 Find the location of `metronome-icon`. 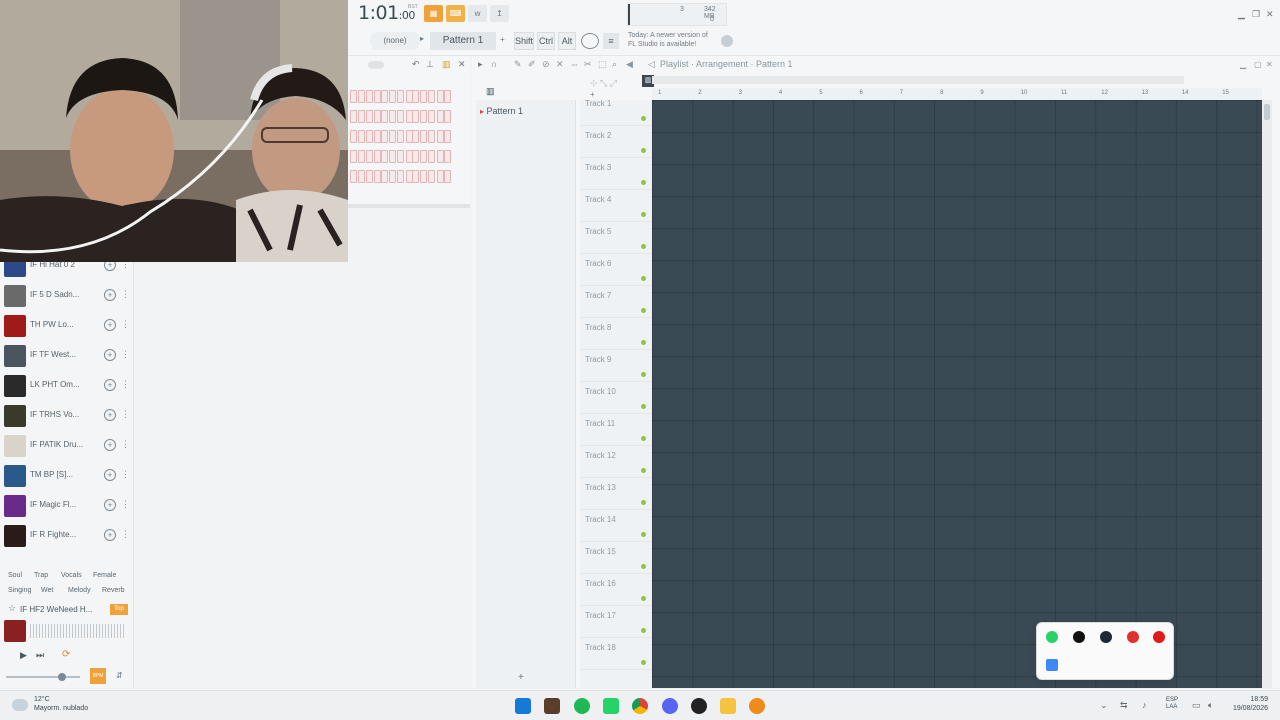

metronome-icon is located at coordinates (590, 41).